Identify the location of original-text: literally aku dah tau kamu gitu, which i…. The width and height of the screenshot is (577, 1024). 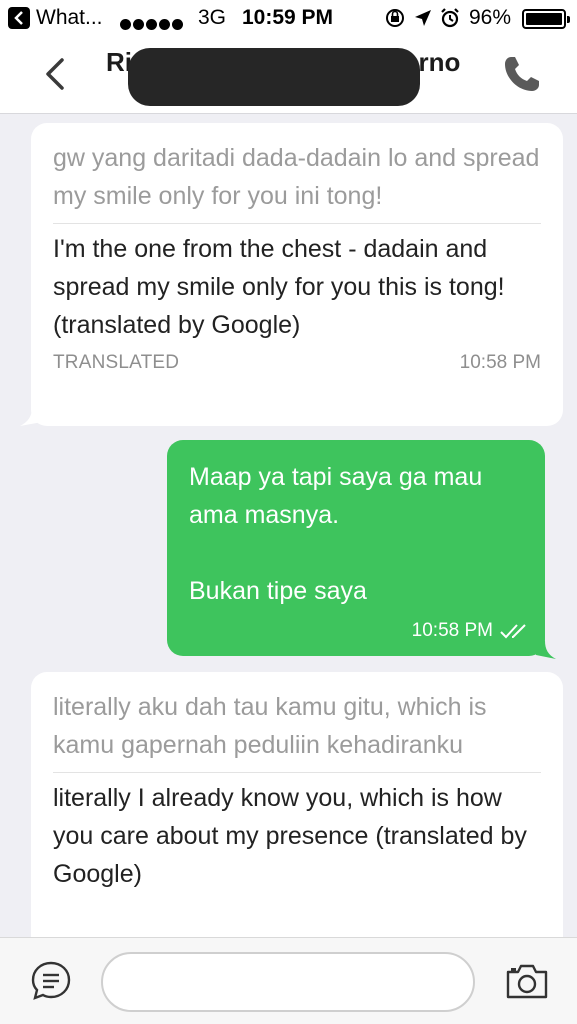
(270, 726).